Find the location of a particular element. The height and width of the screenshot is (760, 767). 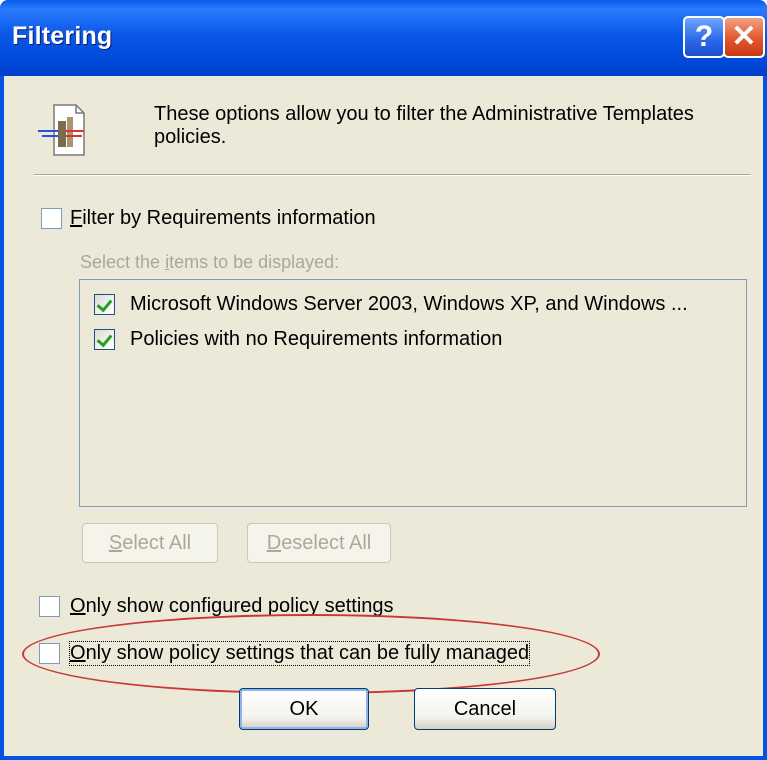

separator is located at coordinates (392, 175).